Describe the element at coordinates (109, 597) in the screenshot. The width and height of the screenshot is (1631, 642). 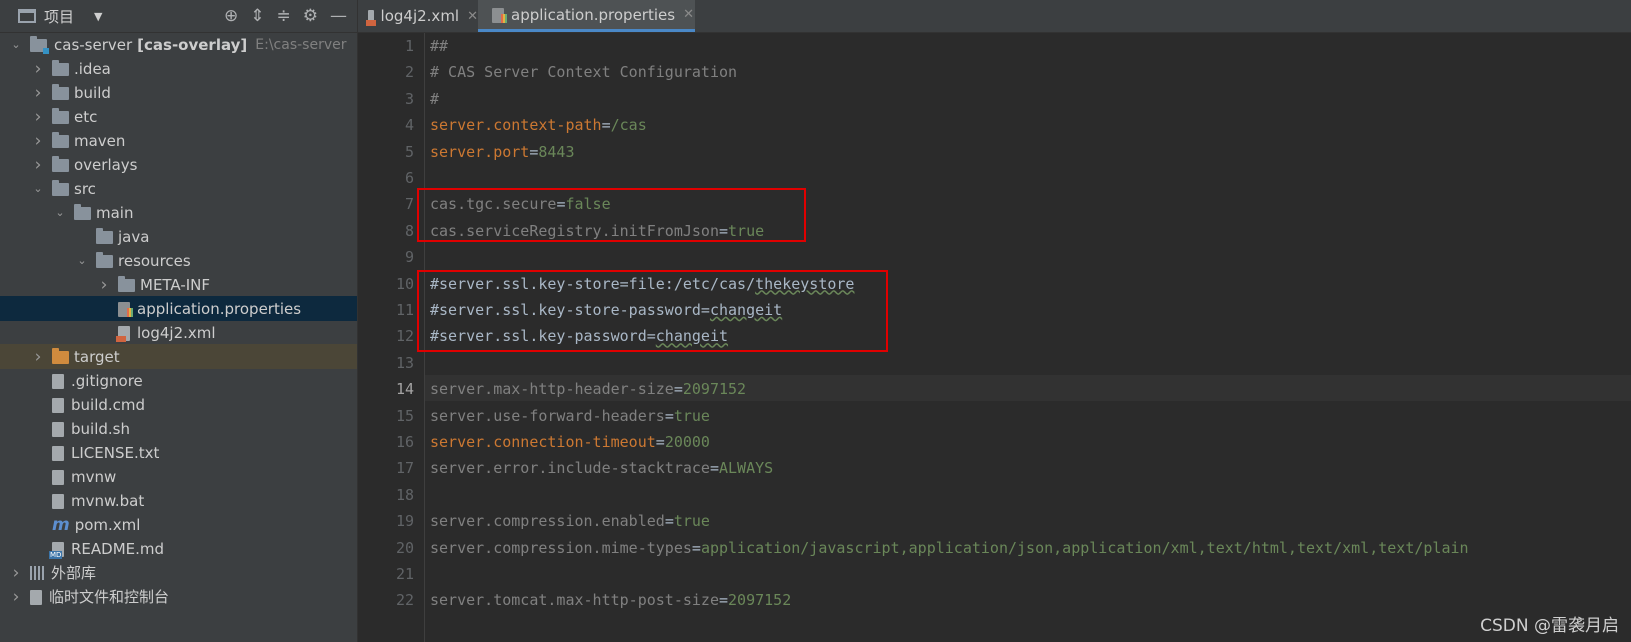
I see `tree-item-label: 临时文件和控制台` at that location.